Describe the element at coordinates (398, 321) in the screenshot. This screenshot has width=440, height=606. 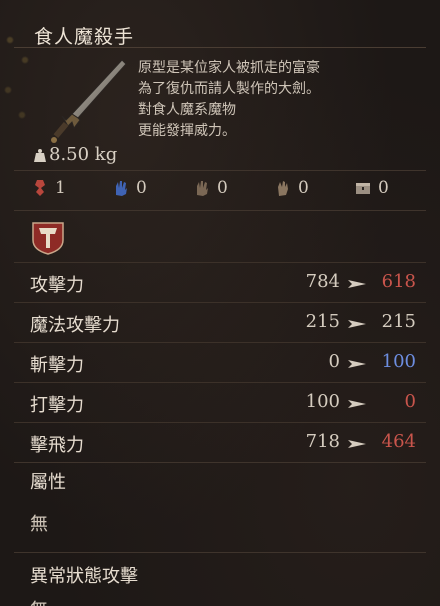
I see `stat-new-value: 215` at that location.